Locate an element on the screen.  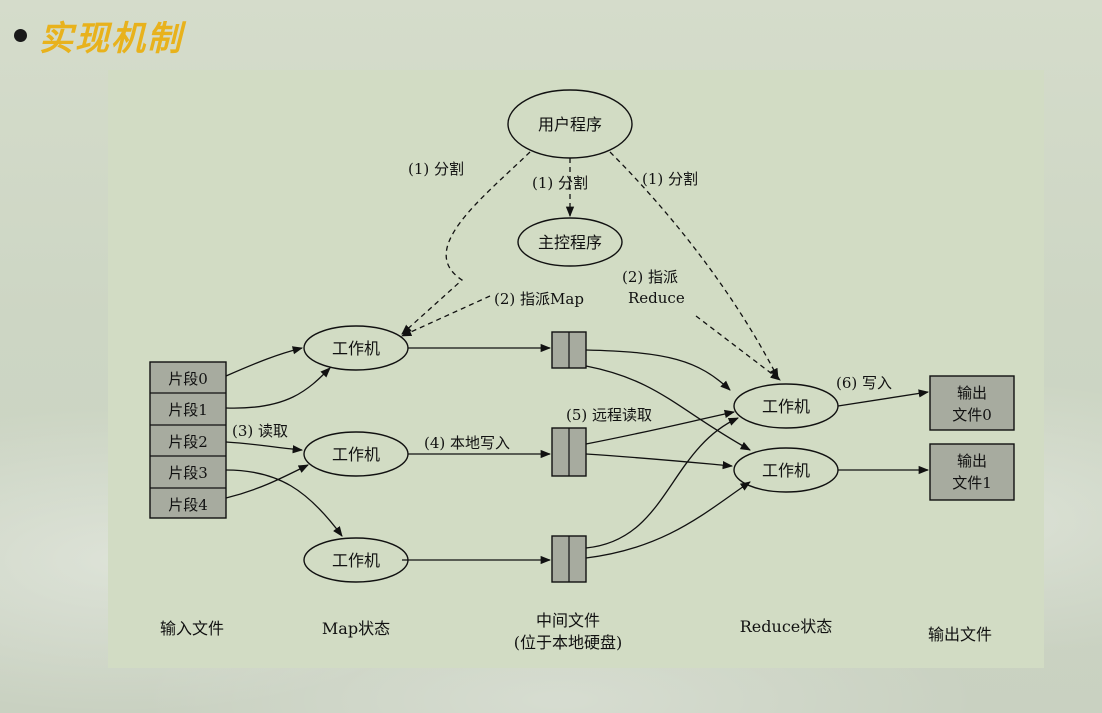
reduce-worker-2-label: 工作机 is located at coordinates (786, 470).